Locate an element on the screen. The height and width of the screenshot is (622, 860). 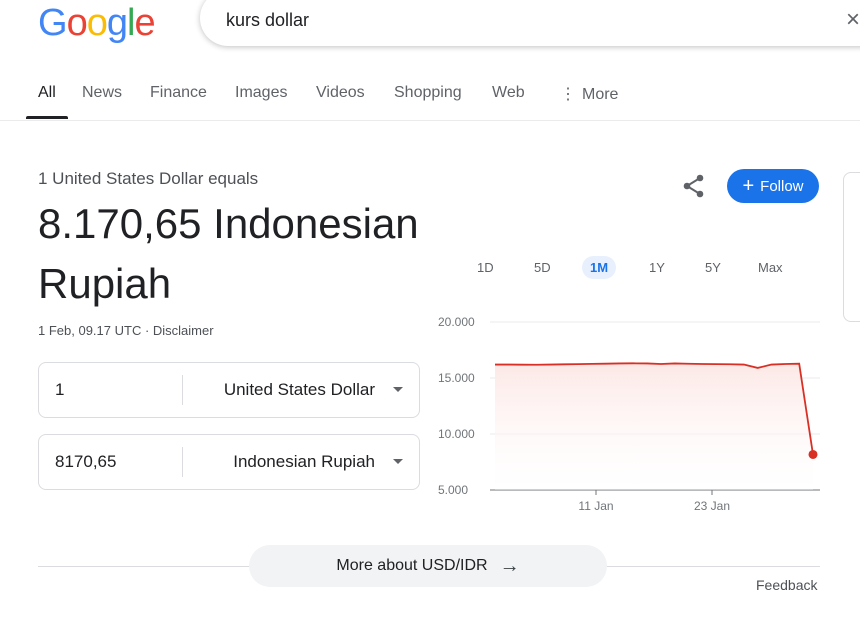
x-tick-label: 23 Jan is located at coordinates (712, 506).